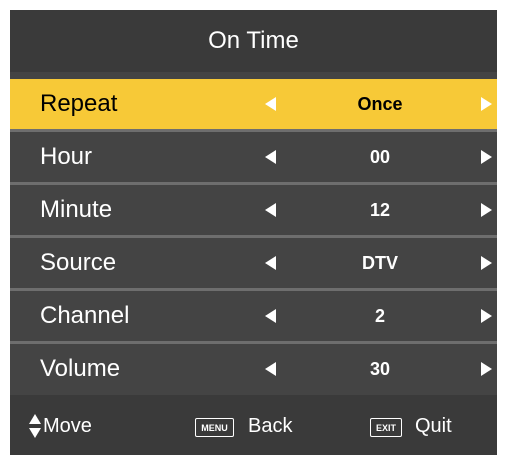 The width and height of the screenshot is (510, 462). What do you see at coordinates (270, 426) in the screenshot?
I see `back-hint: Back` at bounding box center [270, 426].